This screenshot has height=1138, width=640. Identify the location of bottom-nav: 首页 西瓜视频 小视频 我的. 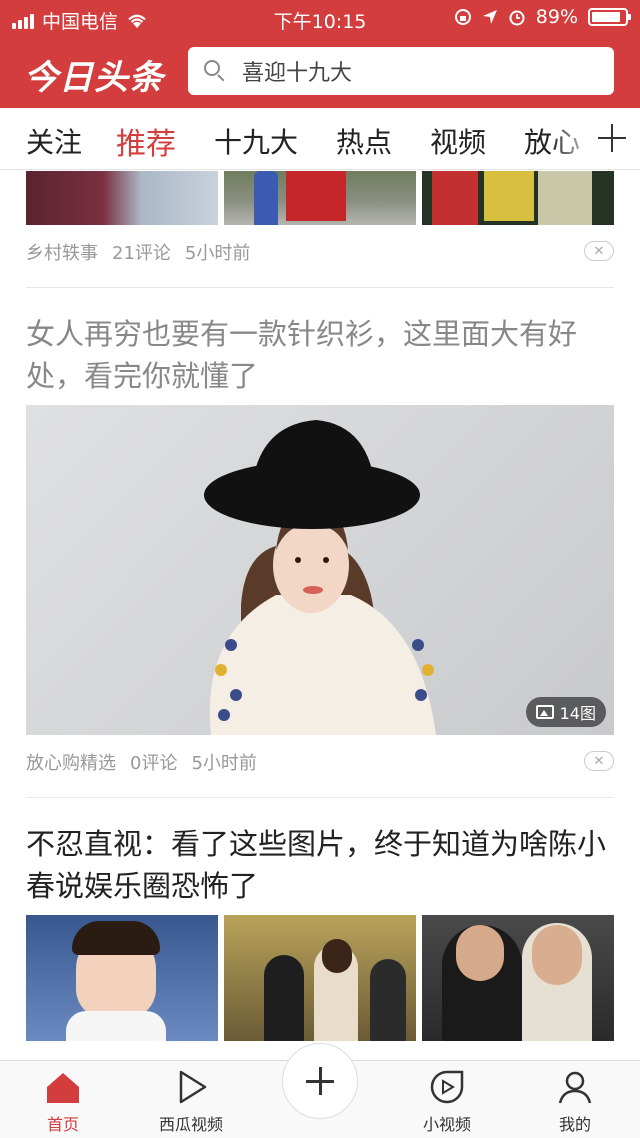
(320, 1090).